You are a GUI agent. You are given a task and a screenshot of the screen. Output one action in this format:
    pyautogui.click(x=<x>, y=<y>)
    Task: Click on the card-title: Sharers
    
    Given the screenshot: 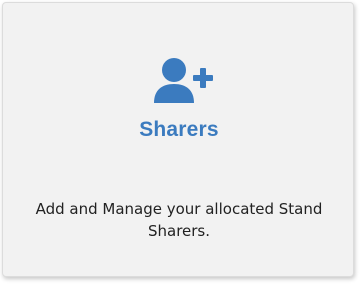 What is the action you would take?
    pyautogui.click(x=179, y=129)
    